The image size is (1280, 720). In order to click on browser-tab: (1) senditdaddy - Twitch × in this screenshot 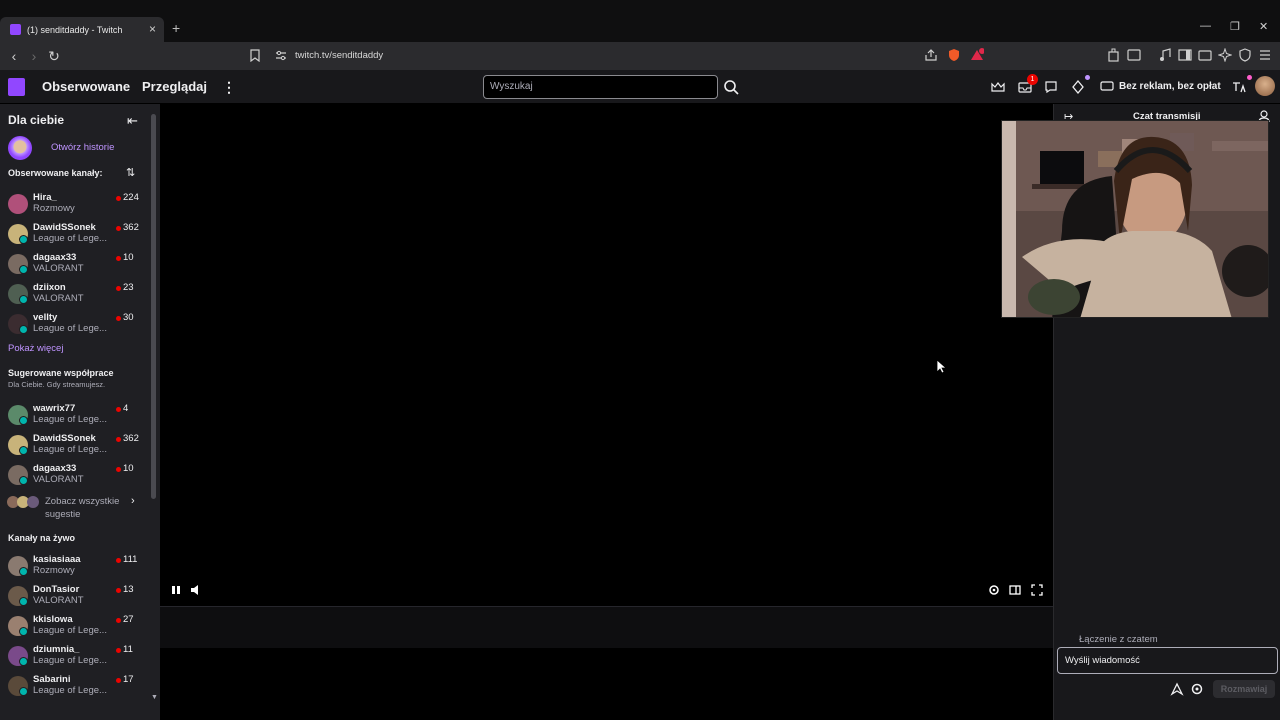, I will do `click(82, 29)`.